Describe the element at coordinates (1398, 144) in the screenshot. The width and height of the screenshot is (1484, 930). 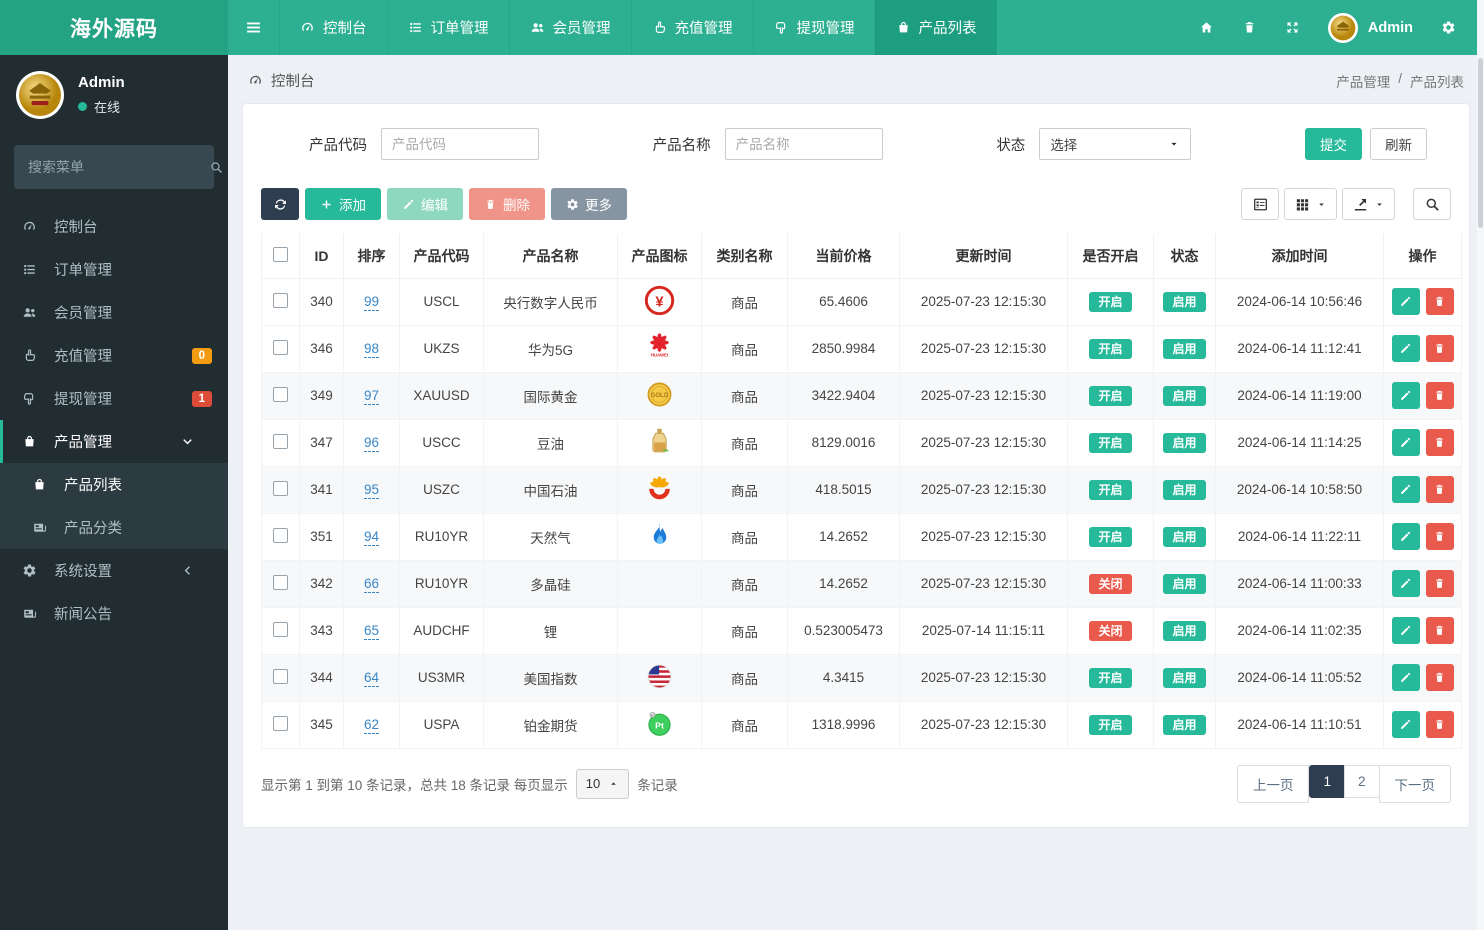
I see `refresh-button: 刷新` at that location.